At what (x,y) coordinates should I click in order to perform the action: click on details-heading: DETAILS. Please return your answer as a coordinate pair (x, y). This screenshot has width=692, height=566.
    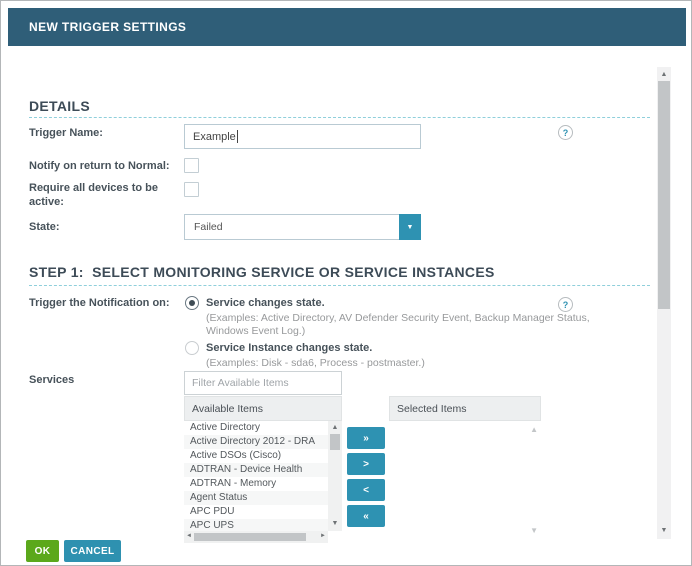
    Looking at the image, I should click on (59, 106).